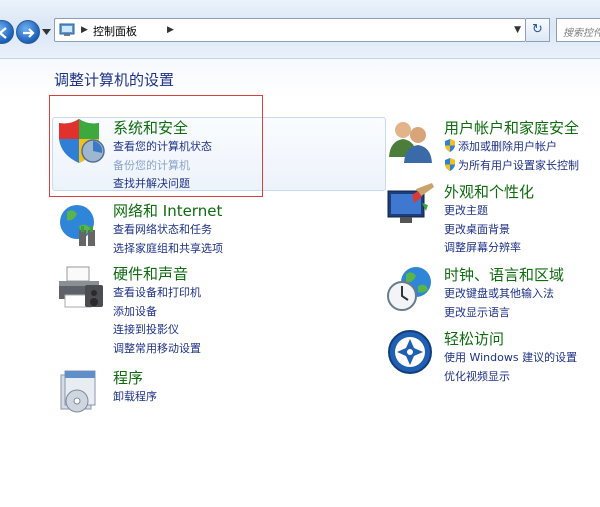  I want to click on link-label: 添加或删除用户帐户, so click(507, 146).